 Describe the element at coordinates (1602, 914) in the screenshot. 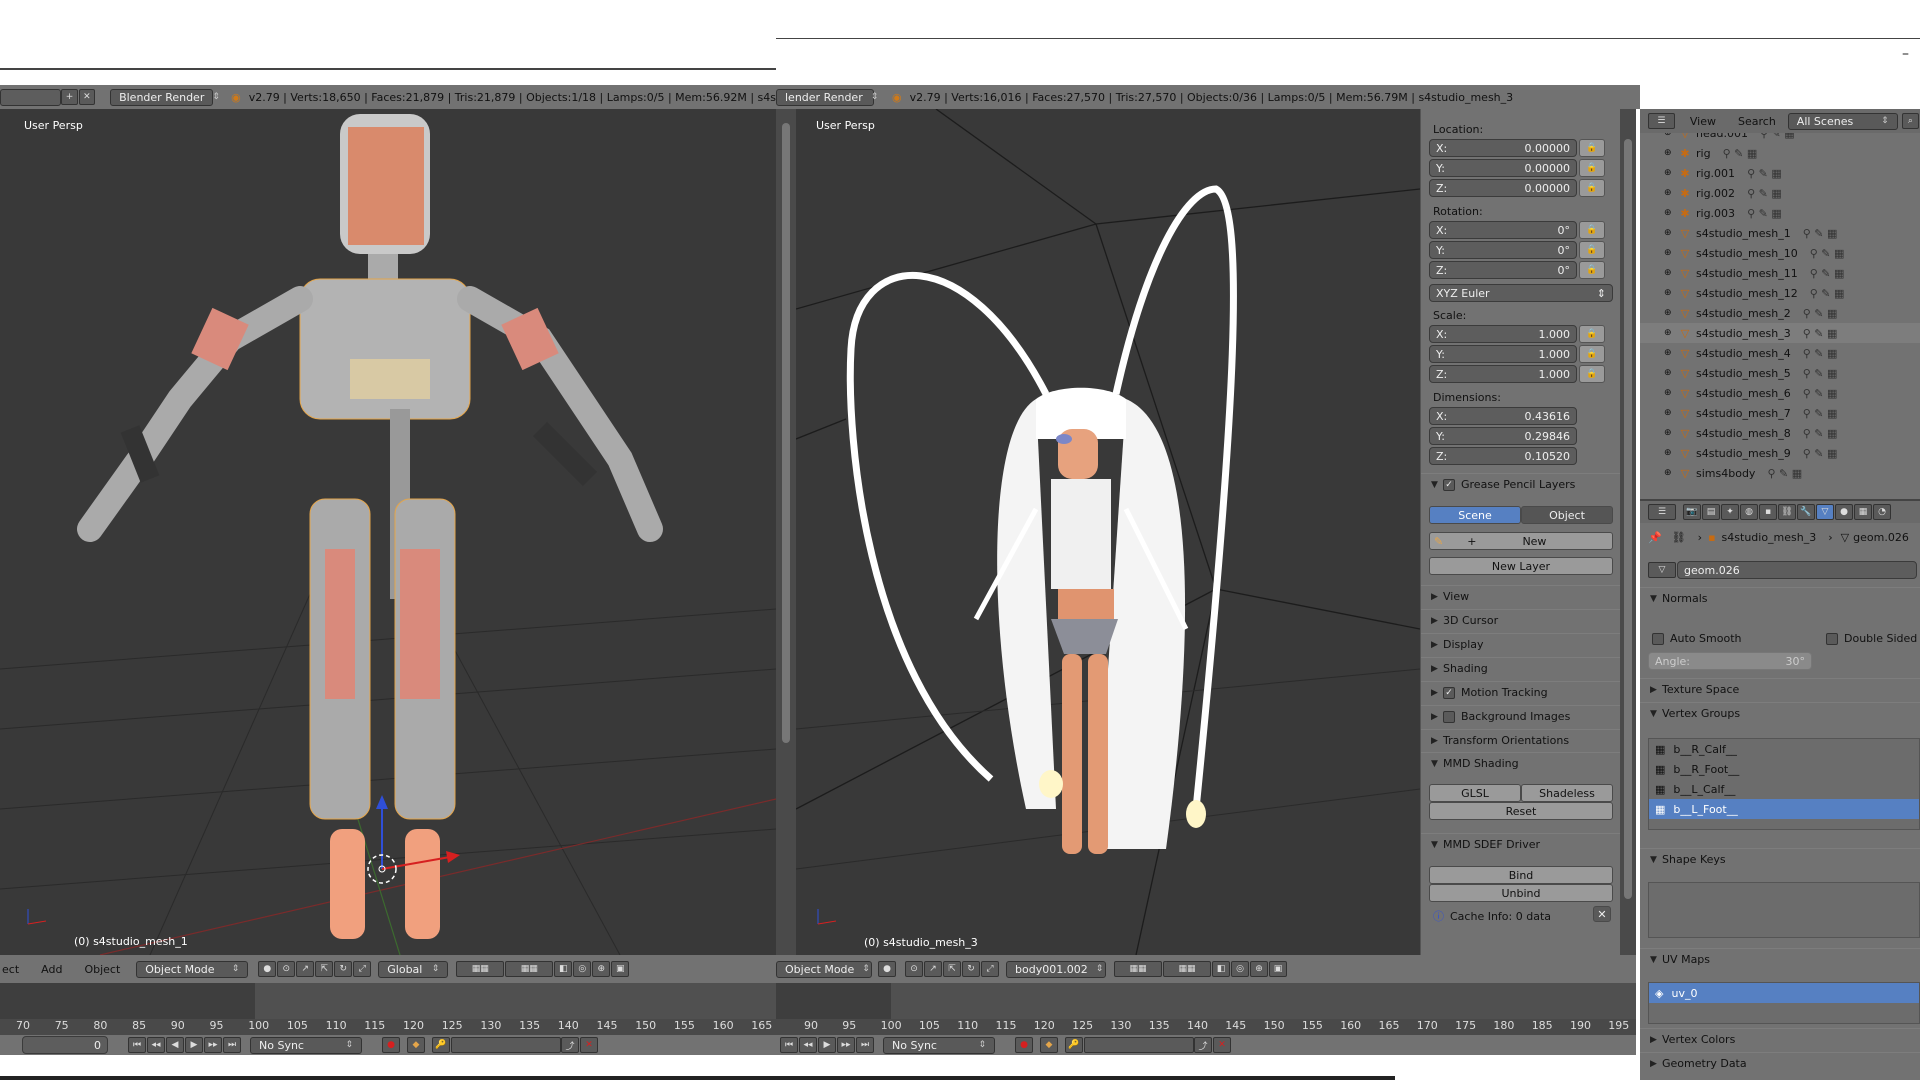

I see `clear-cache-icon: ✕` at that location.